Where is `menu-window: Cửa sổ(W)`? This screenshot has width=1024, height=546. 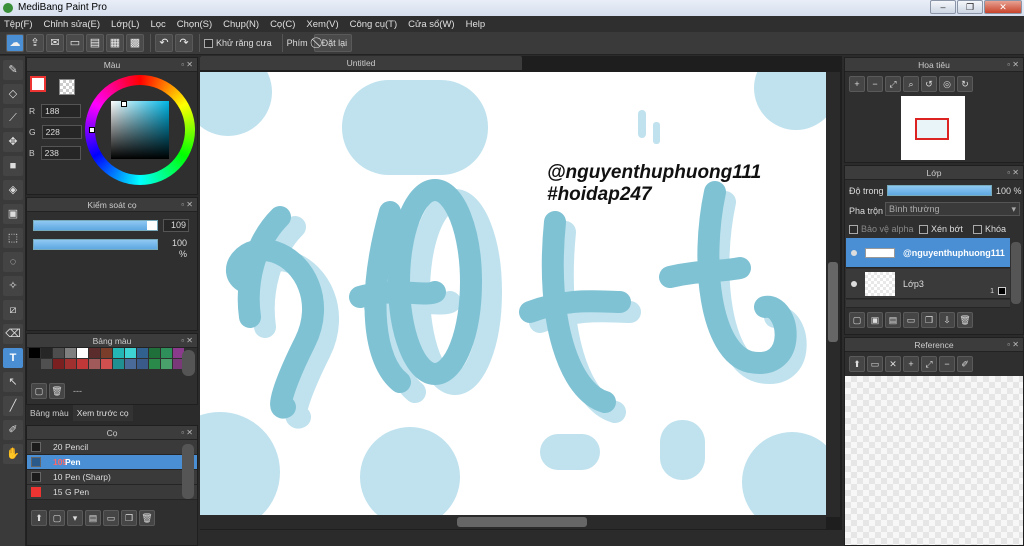 menu-window: Cửa sổ(W) is located at coordinates (431, 24).